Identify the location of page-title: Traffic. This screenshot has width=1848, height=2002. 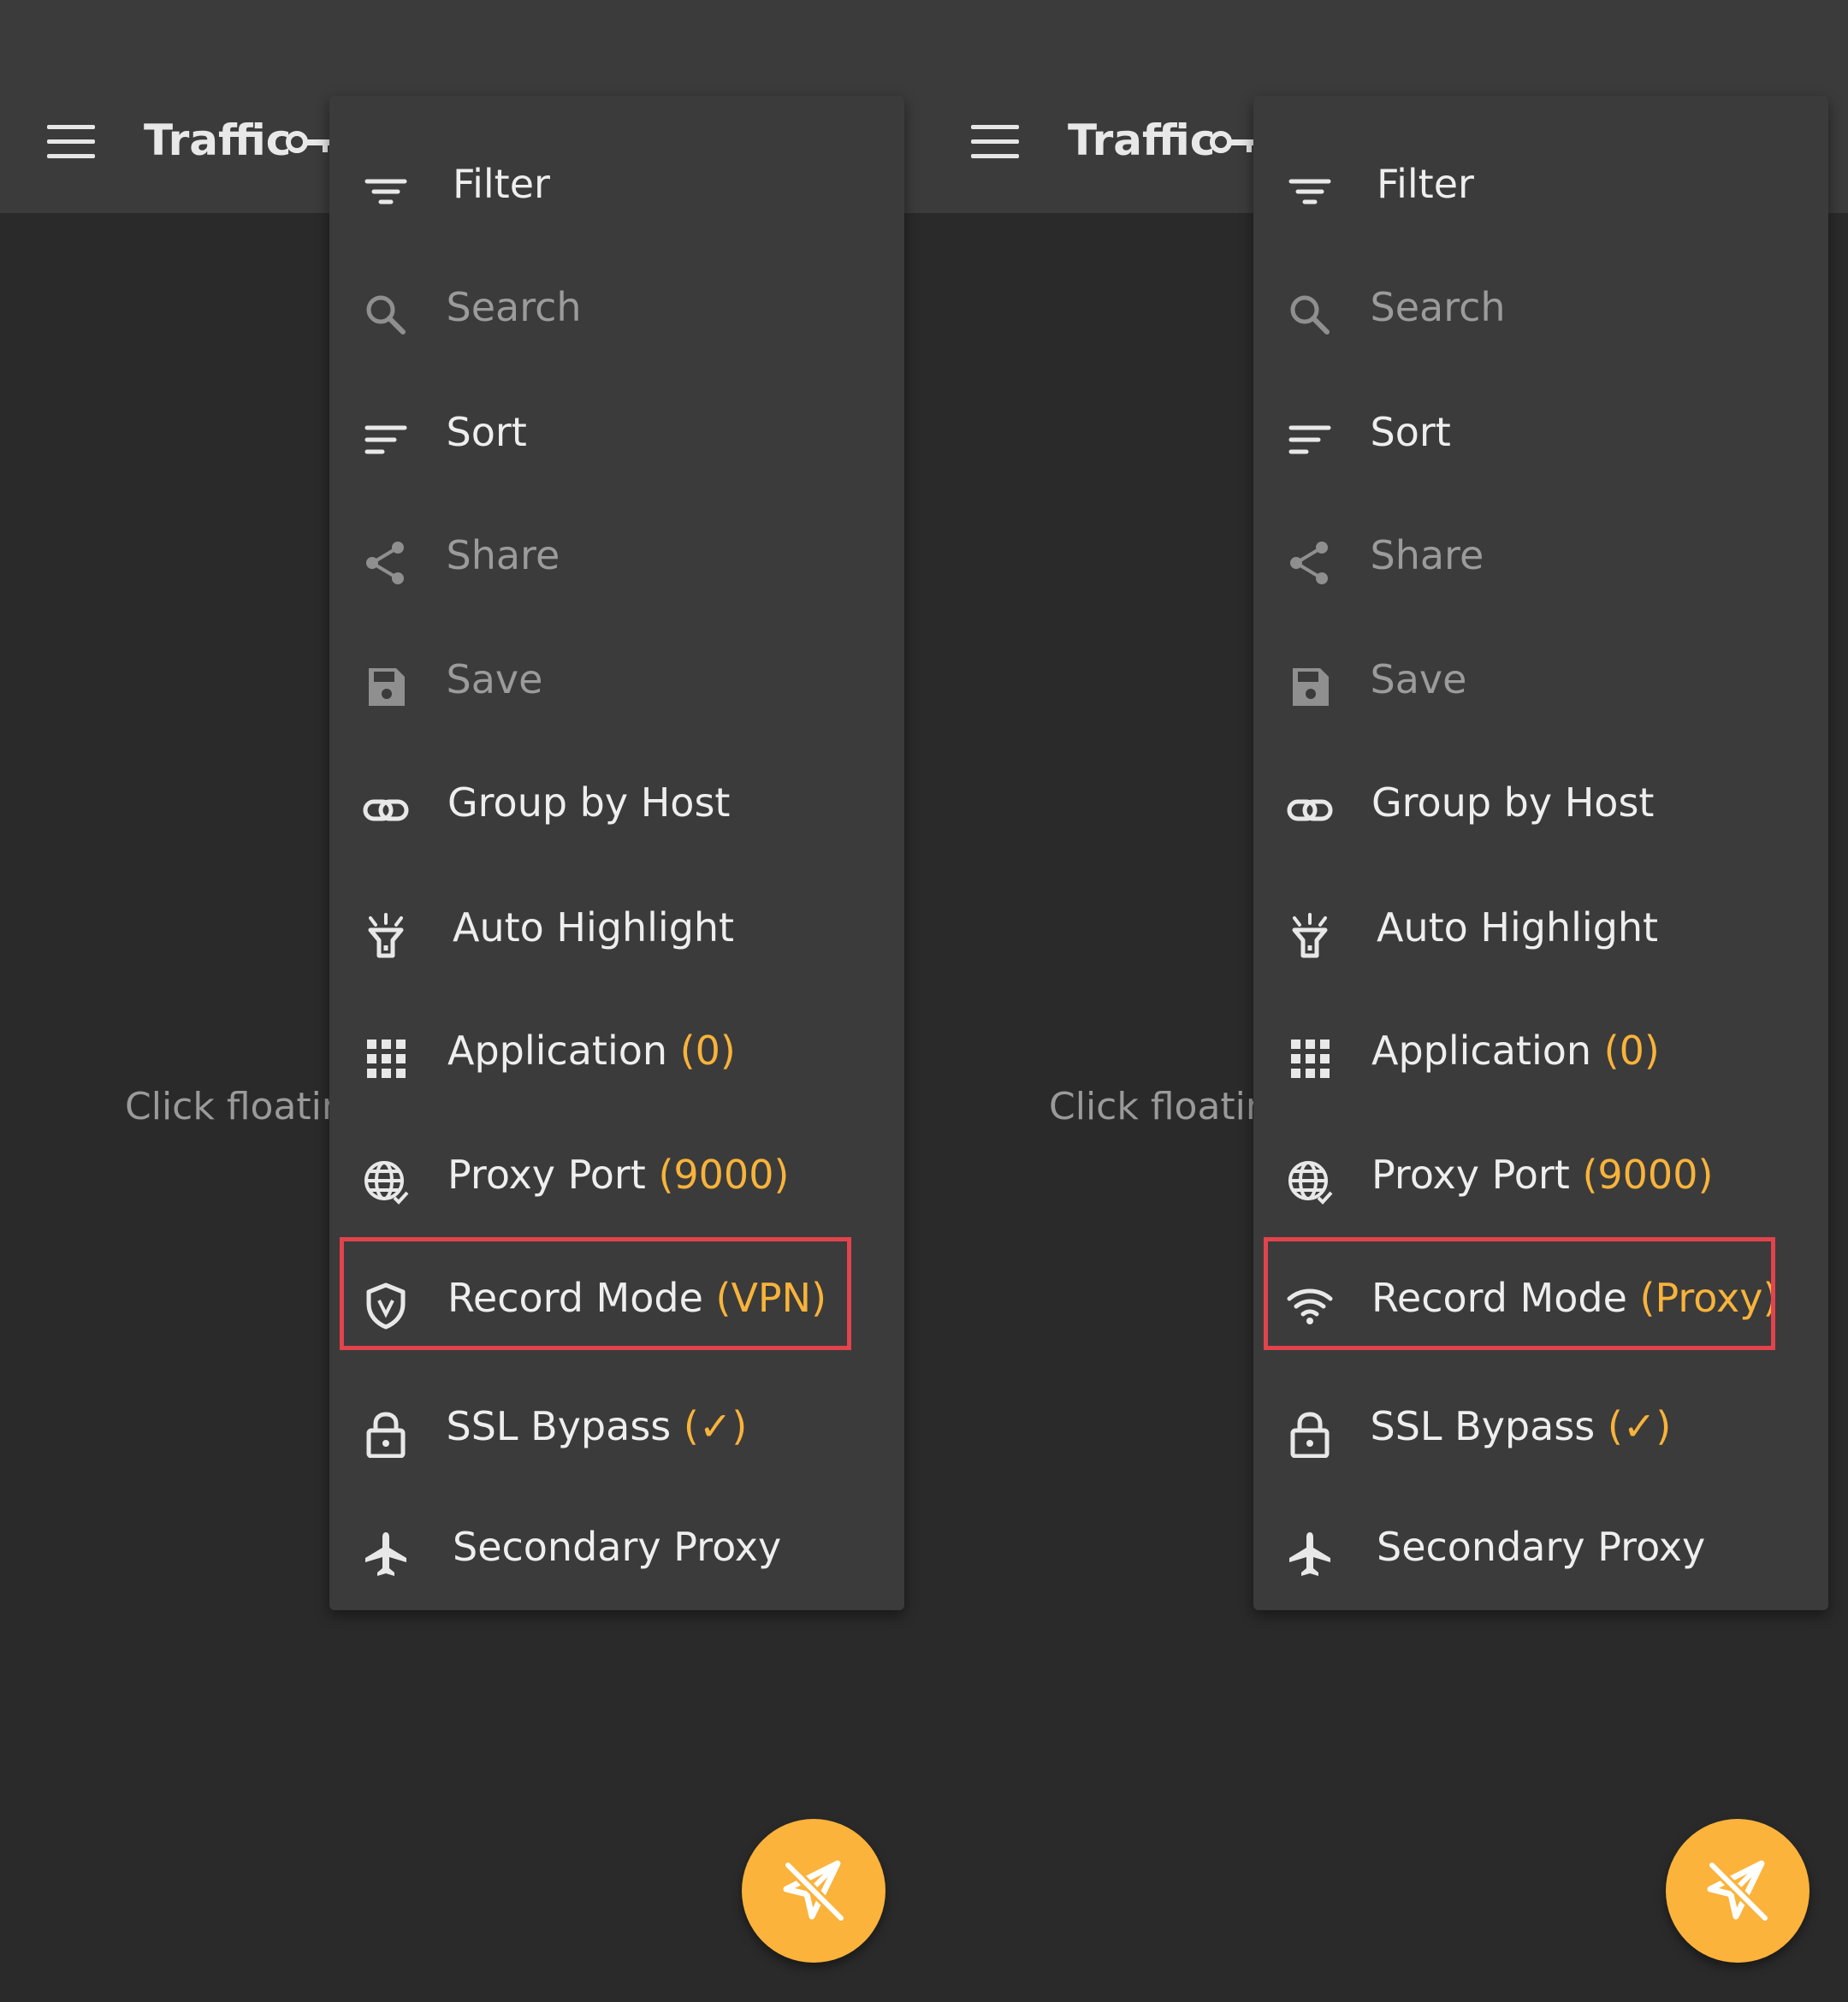
(218, 140).